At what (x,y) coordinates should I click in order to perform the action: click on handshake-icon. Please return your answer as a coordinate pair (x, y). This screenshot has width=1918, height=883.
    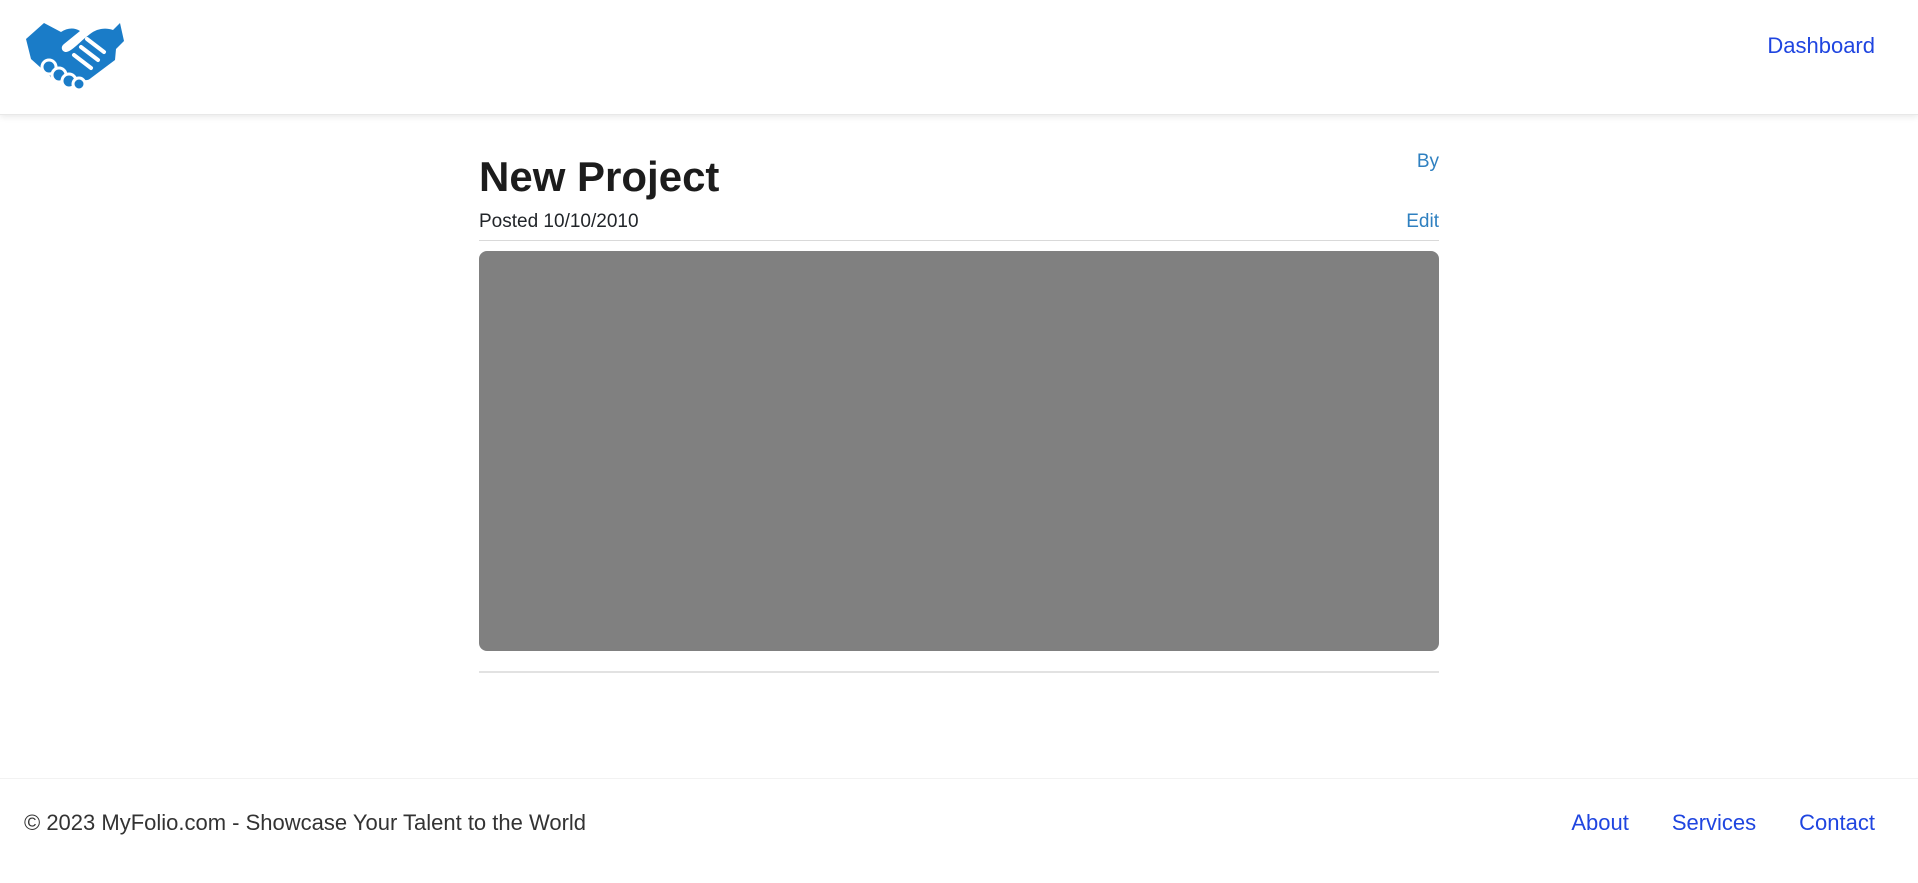
    Looking at the image, I should click on (74, 55).